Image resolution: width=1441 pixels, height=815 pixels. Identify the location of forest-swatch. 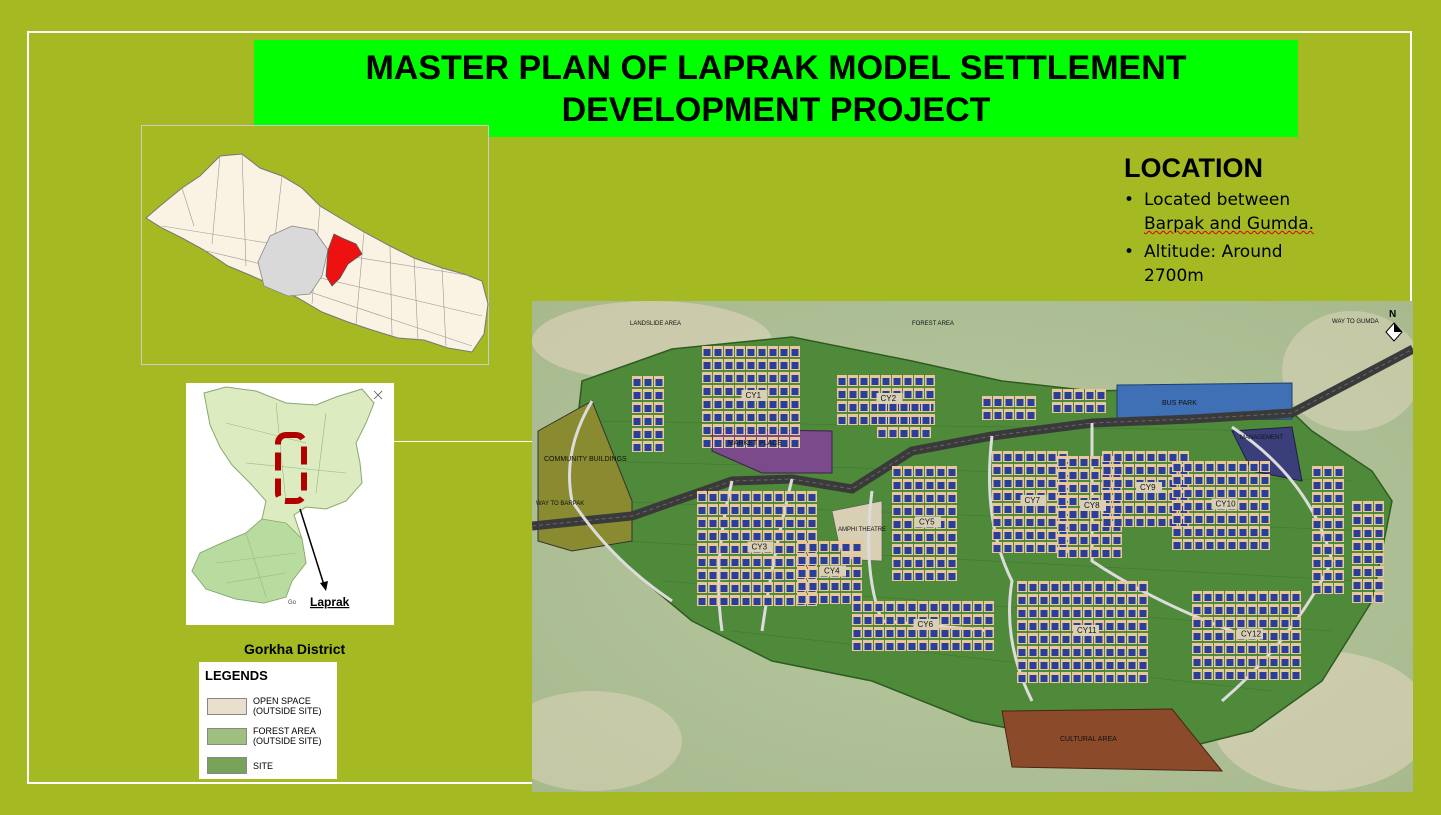
(227, 736).